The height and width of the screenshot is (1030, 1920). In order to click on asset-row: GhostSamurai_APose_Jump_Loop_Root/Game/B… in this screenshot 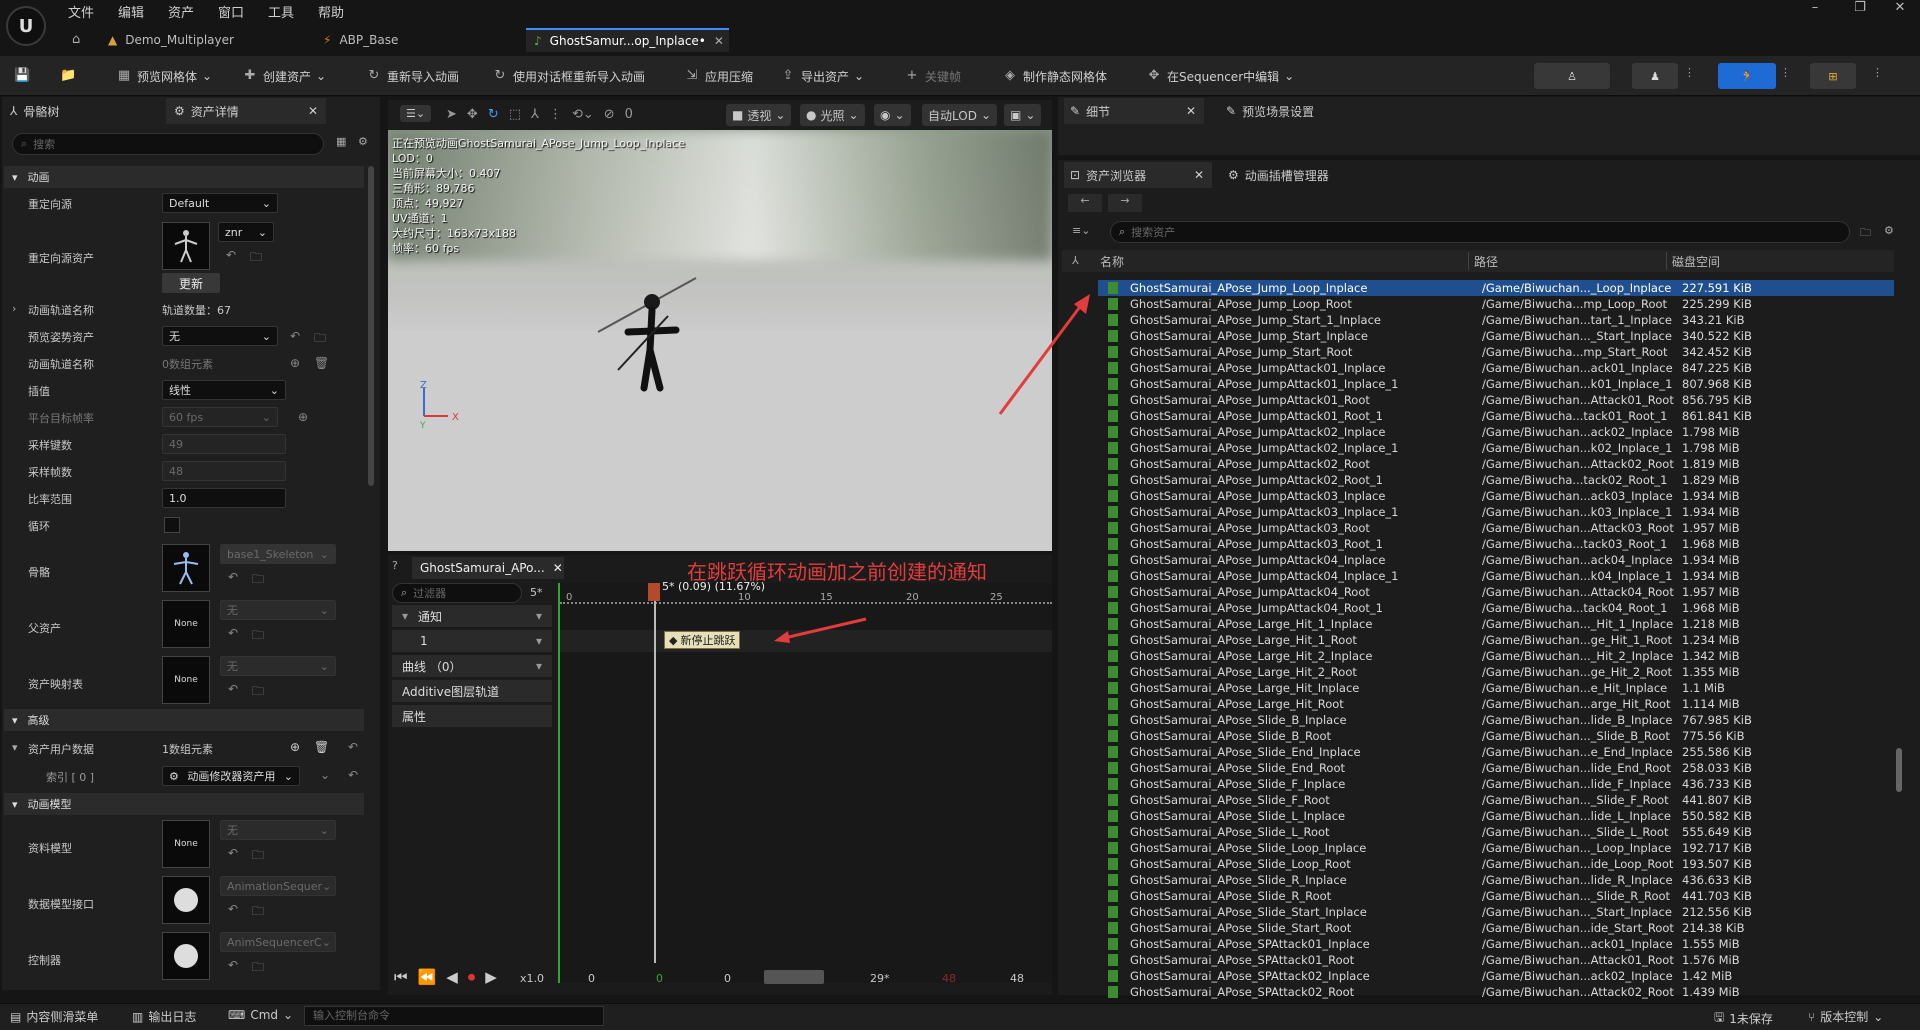, I will do `click(1496, 304)`.